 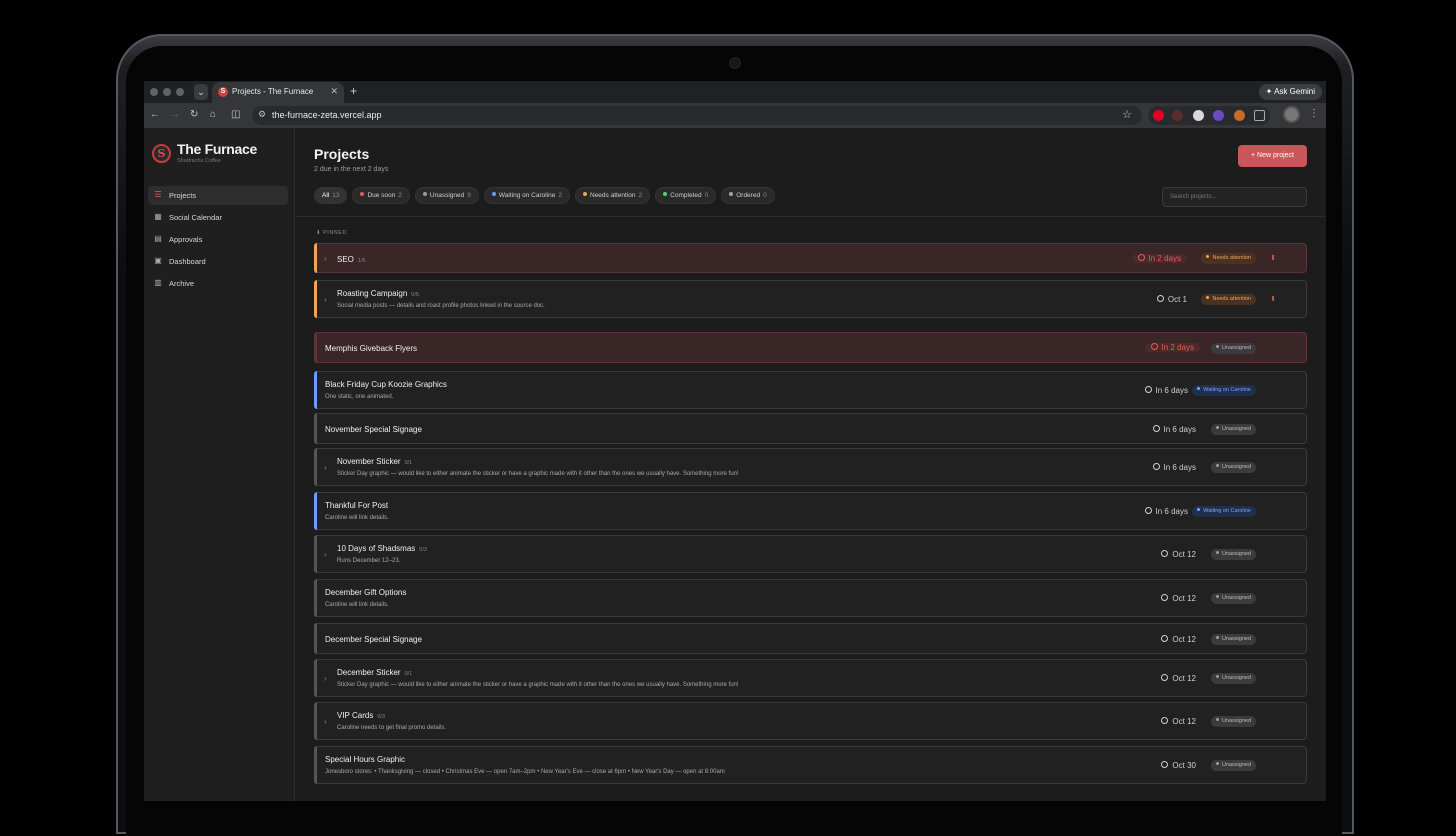 I want to click on close-tab-icon: ✕, so click(x=334, y=91).